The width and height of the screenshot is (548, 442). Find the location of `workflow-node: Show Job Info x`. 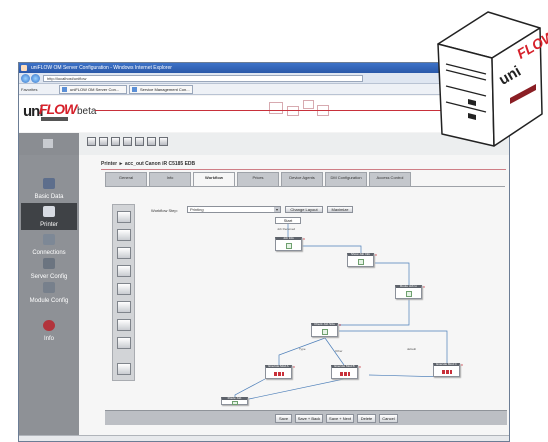

workflow-node: Show Job Info x is located at coordinates (362, 259).